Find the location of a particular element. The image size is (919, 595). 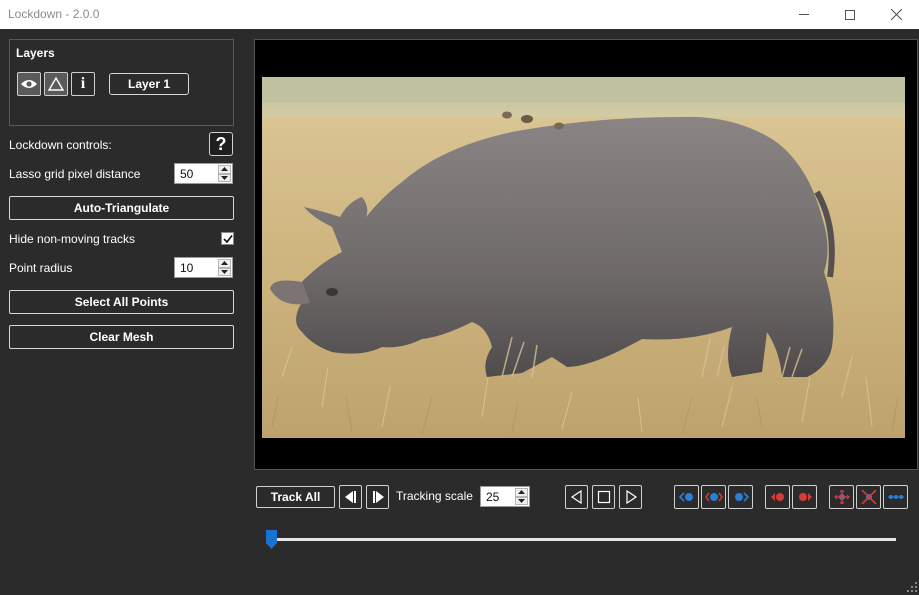

lasso-distance-spinbox: 50 is located at coordinates (203, 173).